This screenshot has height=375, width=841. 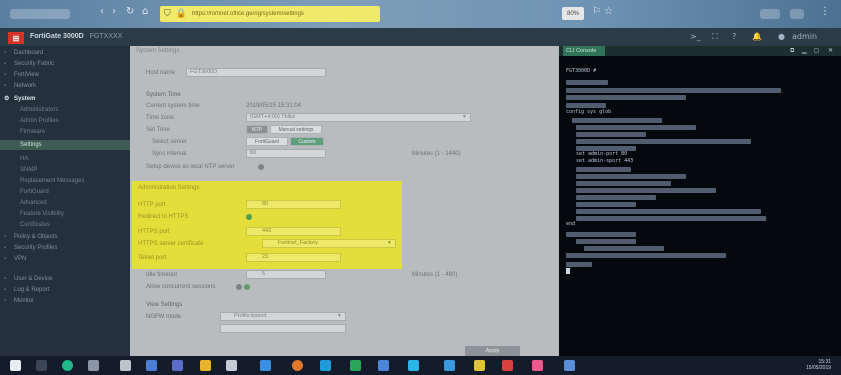 What do you see at coordinates (102, 11) in the screenshot?
I see `back-icon: ‹` at bounding box center [102, 11].